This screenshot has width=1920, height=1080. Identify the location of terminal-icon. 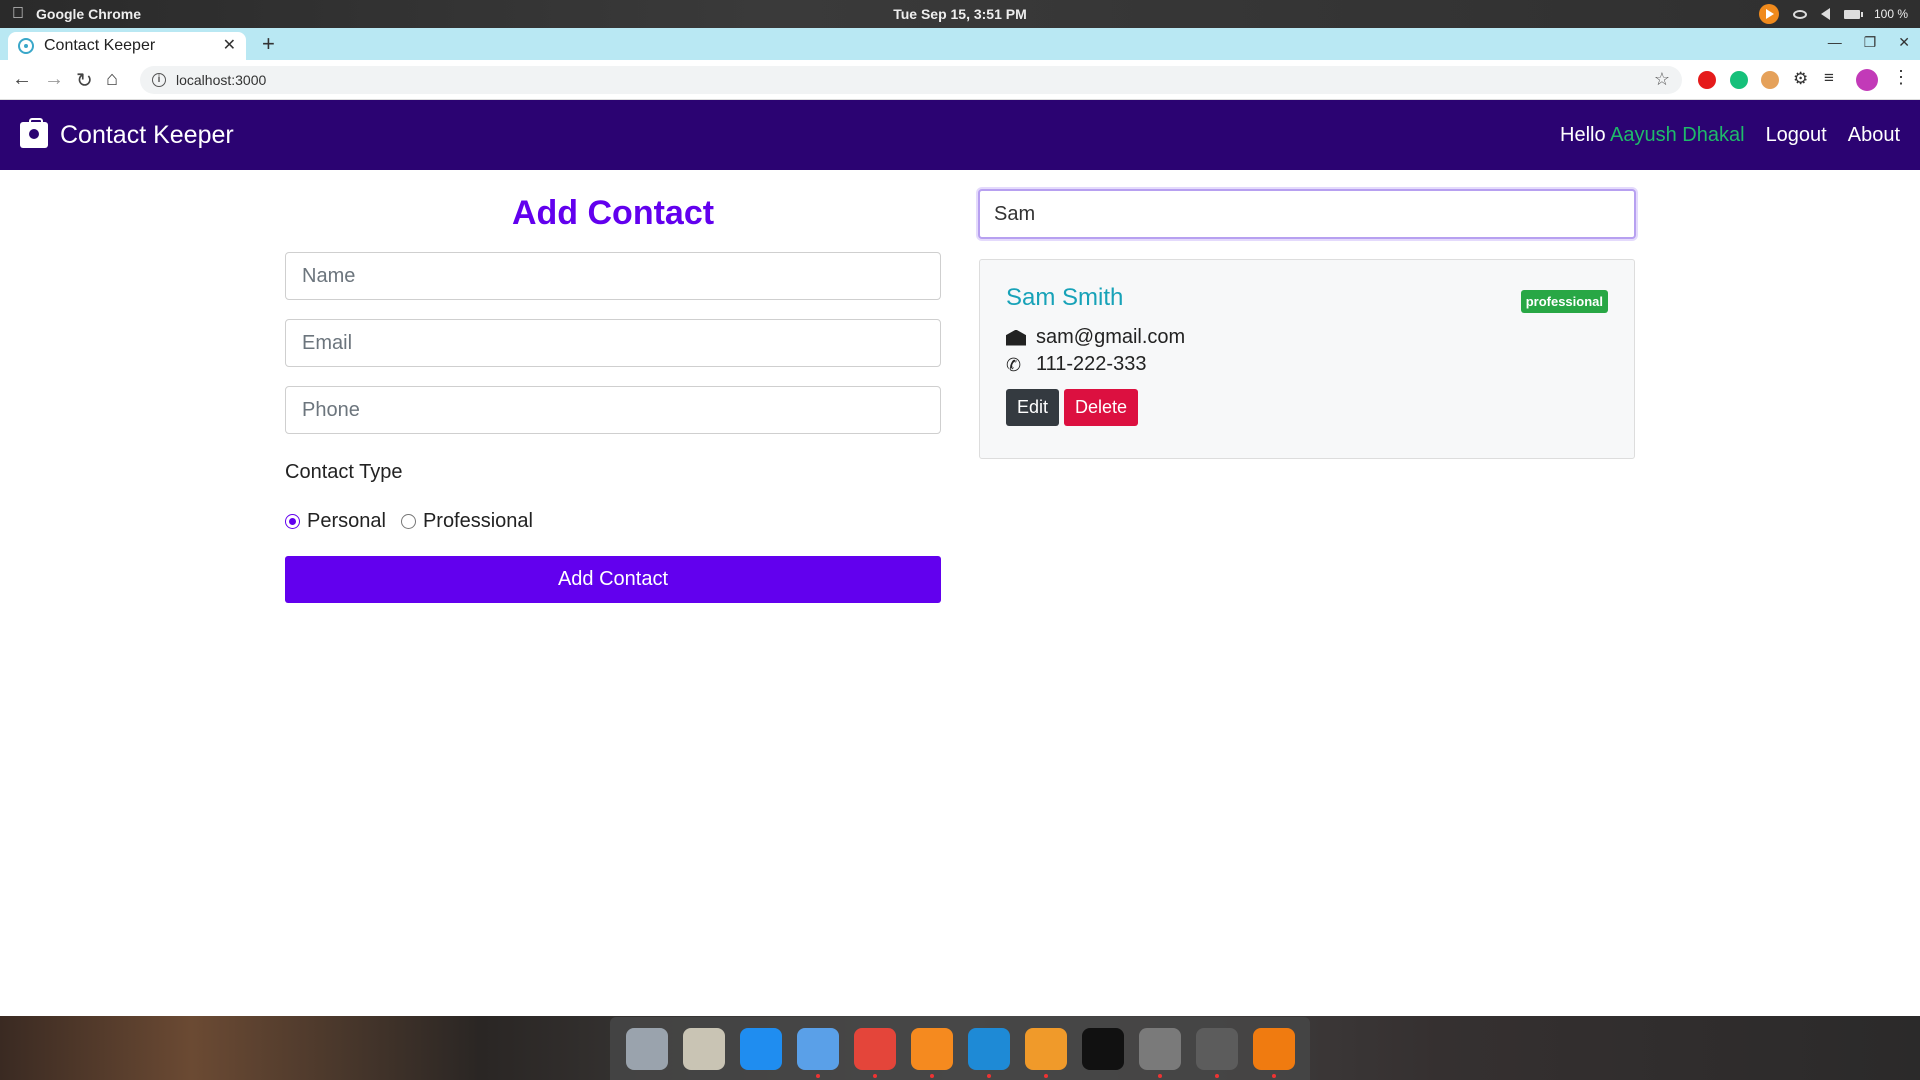
(1102, 1048).